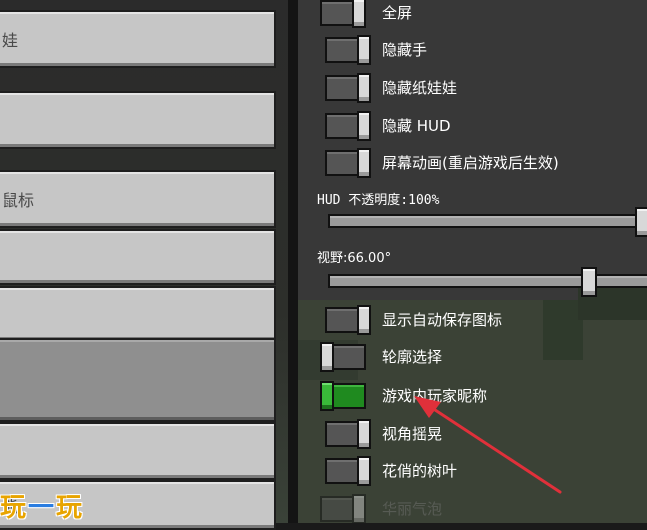 This screenshot has width=647, height=530. Describe the element at coordinates (138, 199) in the screenshot. I see `menu-button-3: 鼠标` at that location.